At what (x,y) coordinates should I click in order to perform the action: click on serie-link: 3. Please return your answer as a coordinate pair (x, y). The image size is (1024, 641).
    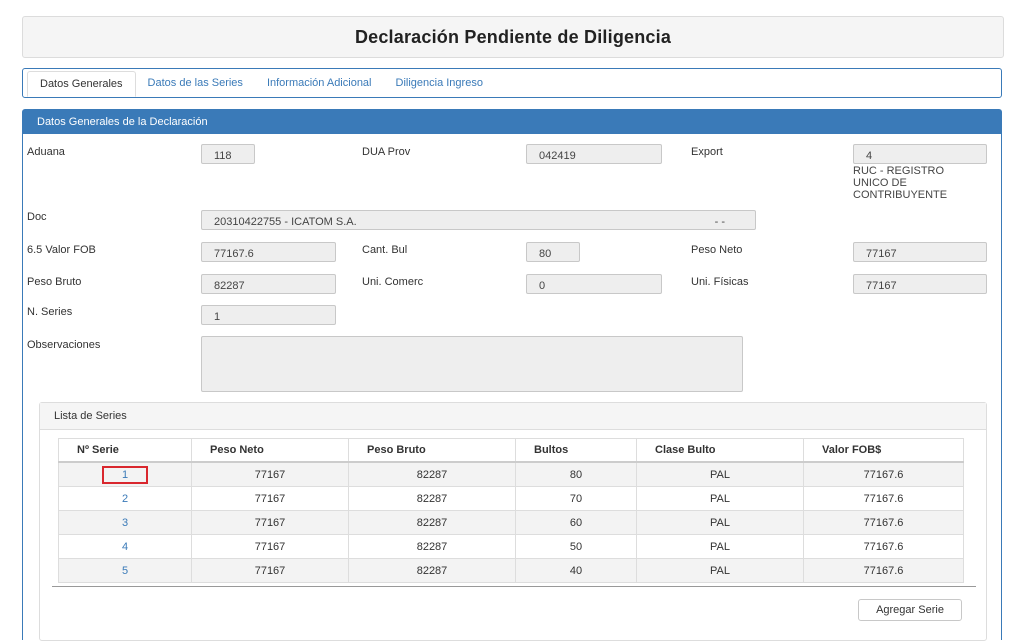
    Looking at the image, I should click on (125, 522).